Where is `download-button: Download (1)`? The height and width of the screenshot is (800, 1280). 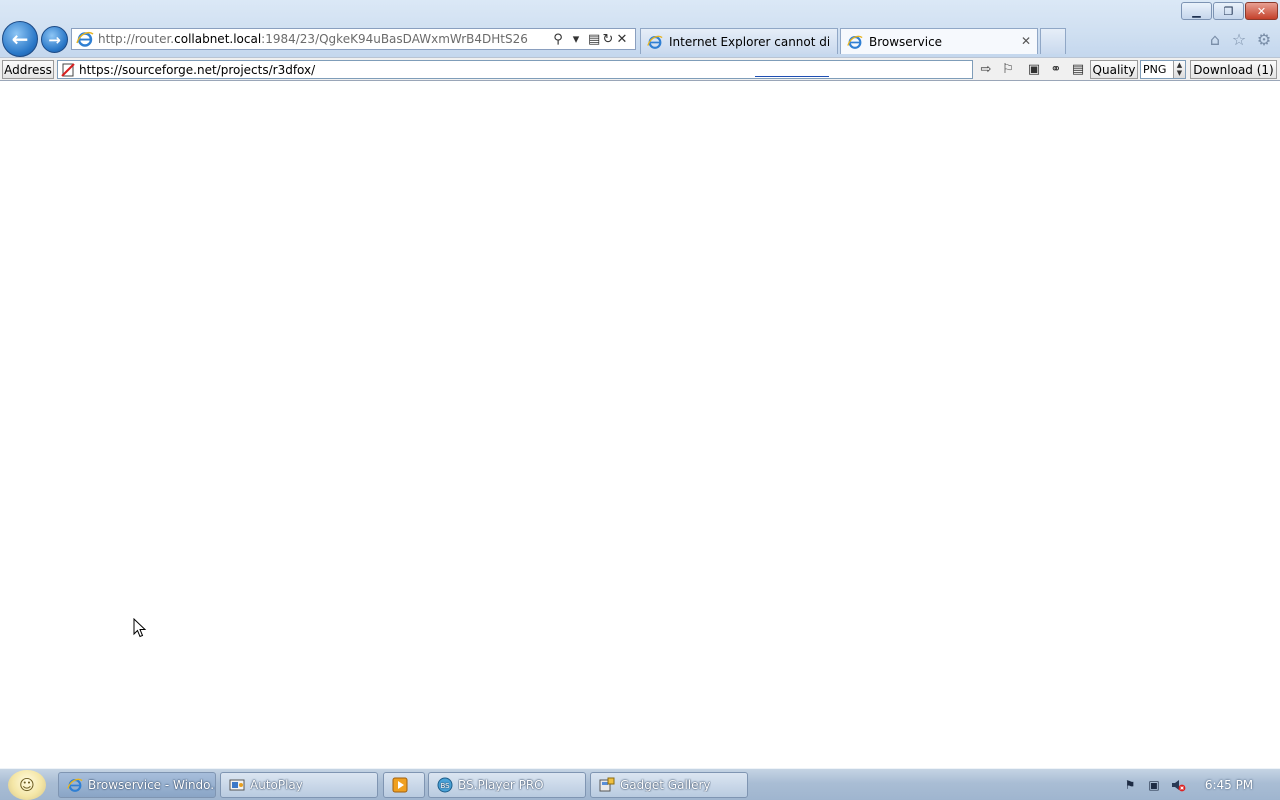
download-button: Download (1) is located at coordinates (1233, 69).